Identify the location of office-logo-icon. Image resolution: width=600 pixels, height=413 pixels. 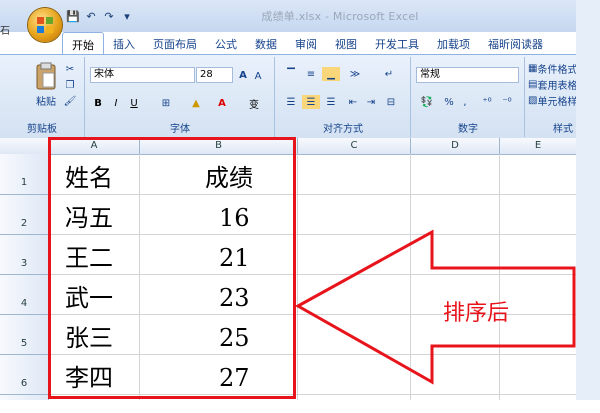
(45, 25).